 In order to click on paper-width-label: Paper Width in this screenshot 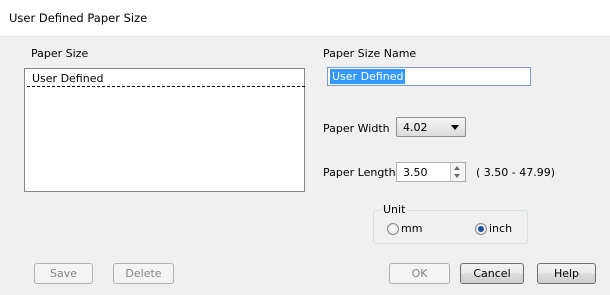, I will do `click(356, 128)`.